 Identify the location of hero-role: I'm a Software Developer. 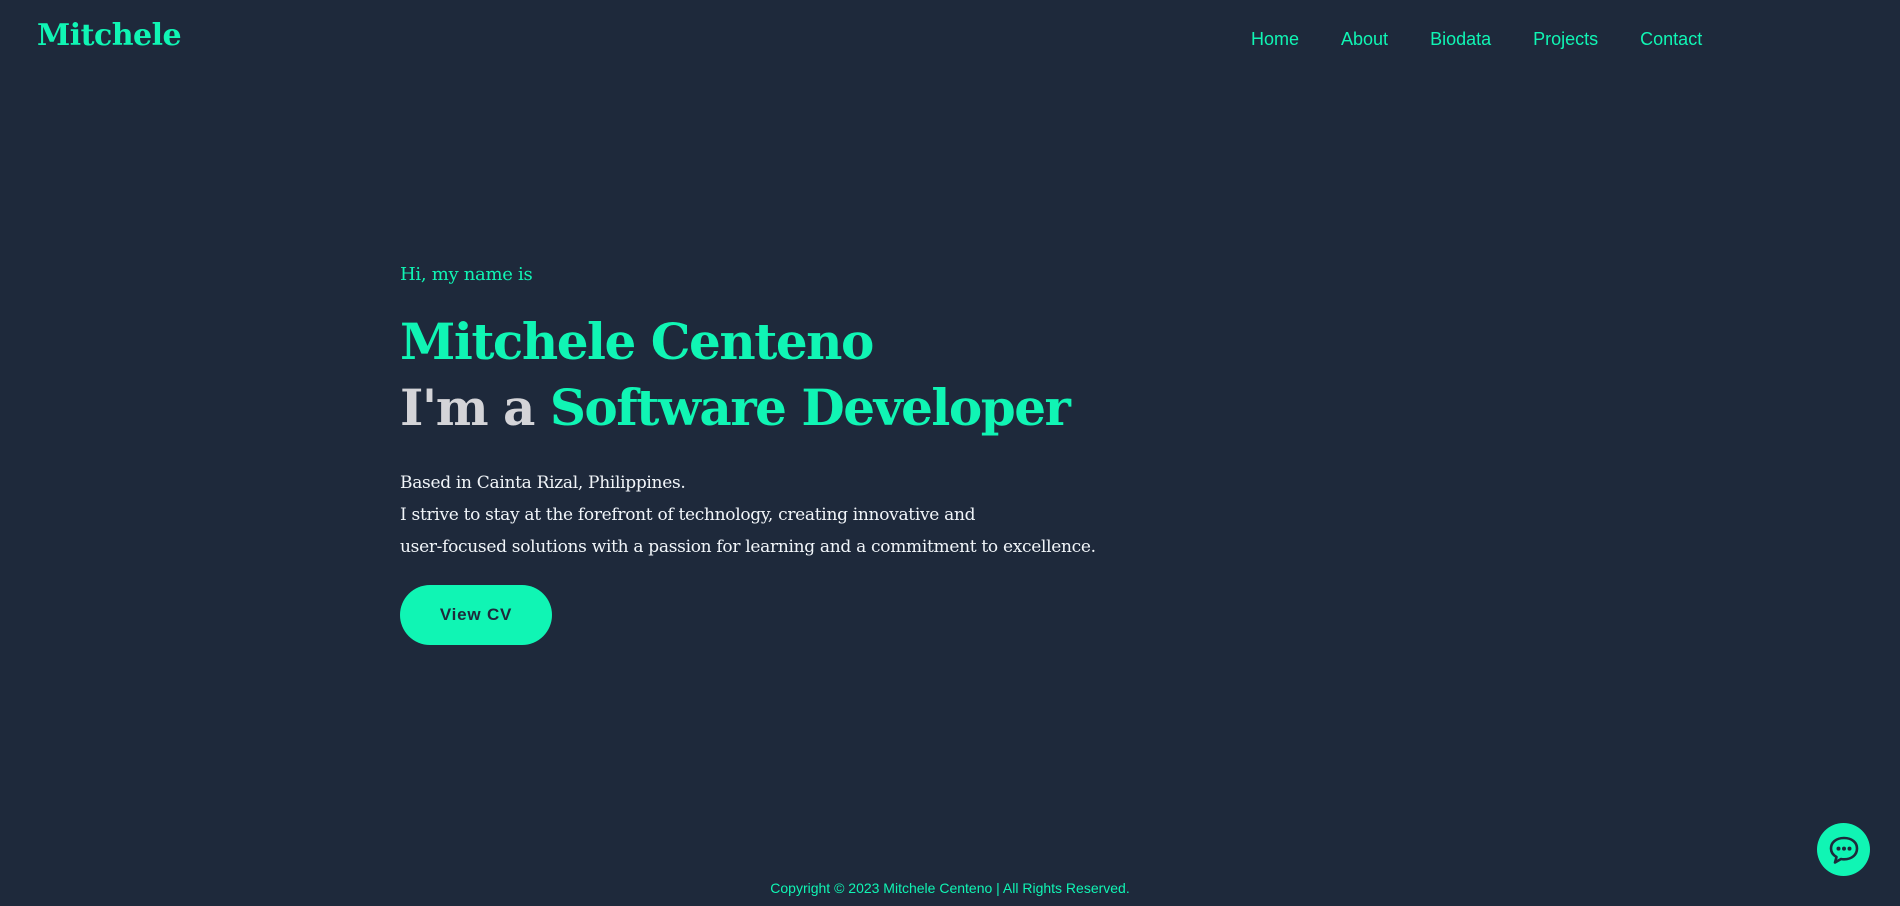
(900, 408).